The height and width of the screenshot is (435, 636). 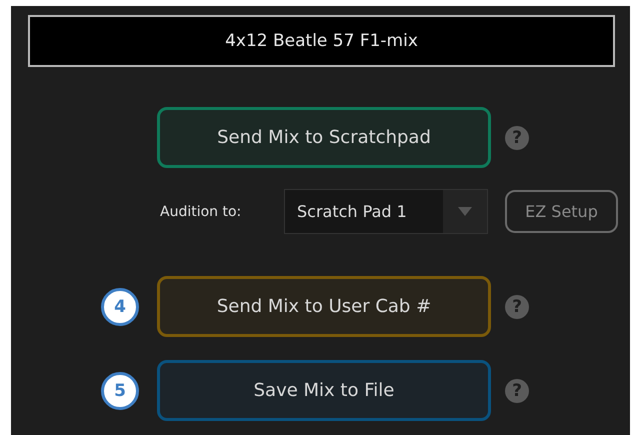 I want to click on step-badge: 4, so click(x=120, y=307).